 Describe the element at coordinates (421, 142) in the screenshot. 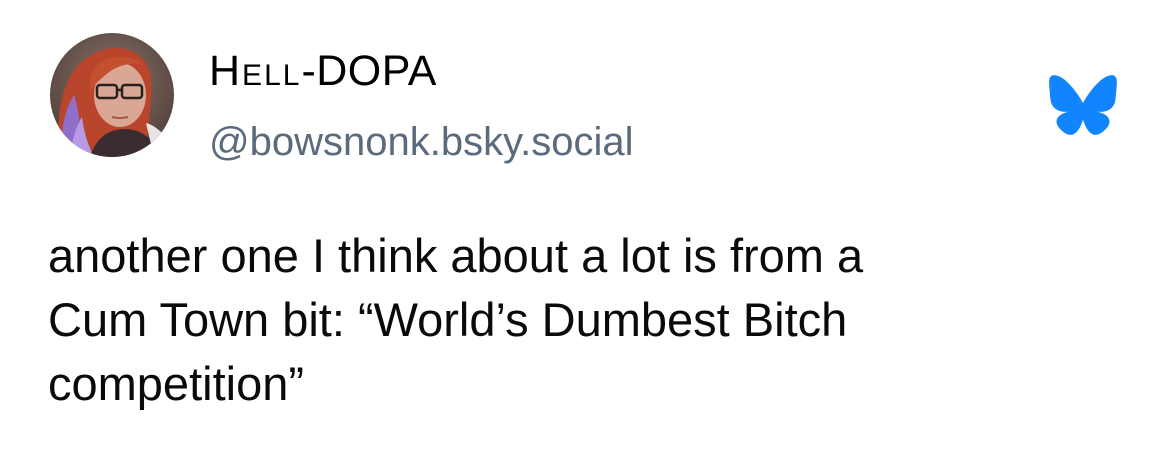

I see `author-handle: @bowsnonk.bsky.social` at that location.